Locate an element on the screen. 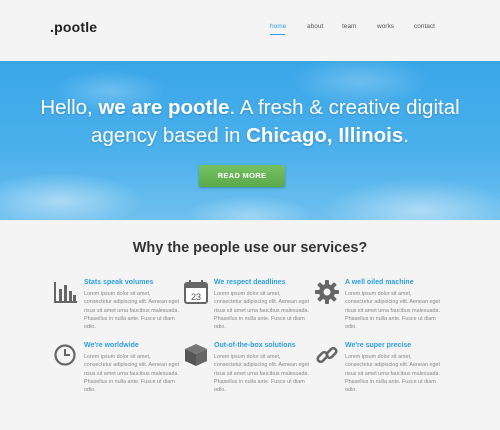 The image size is (500, 430). nav-home: home is located at coordinates (278, 27).